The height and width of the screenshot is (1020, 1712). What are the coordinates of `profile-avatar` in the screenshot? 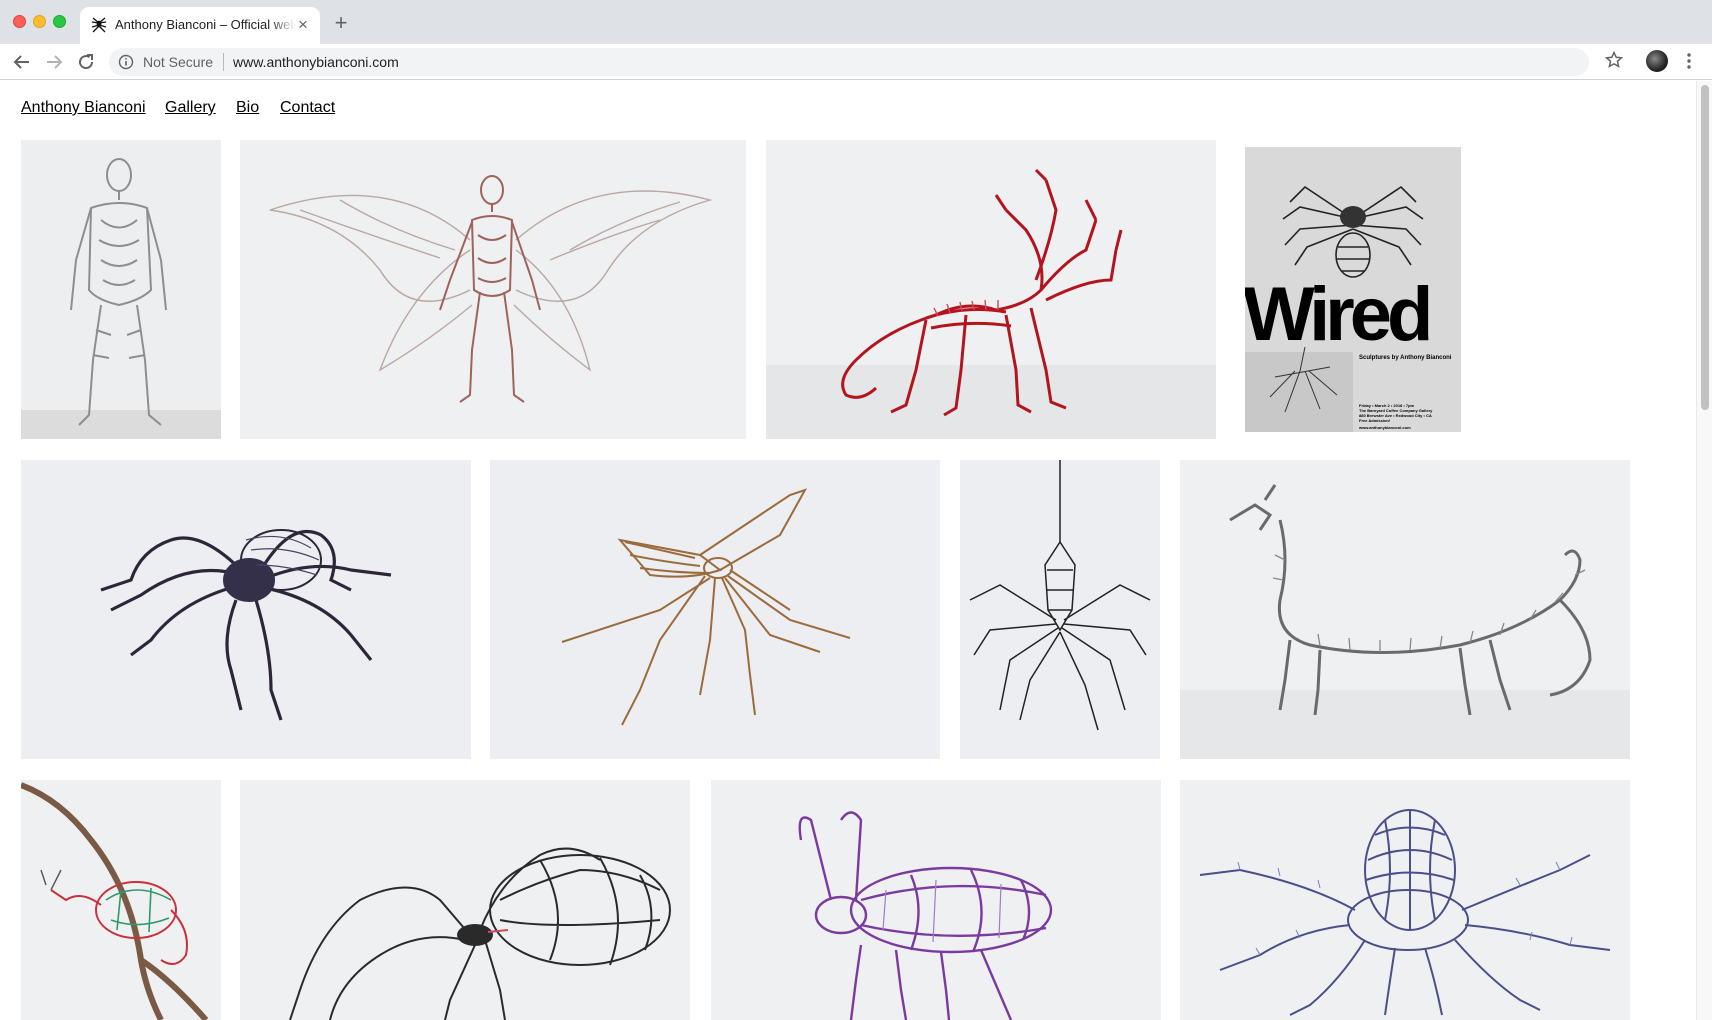 It's located at (1657, 61).